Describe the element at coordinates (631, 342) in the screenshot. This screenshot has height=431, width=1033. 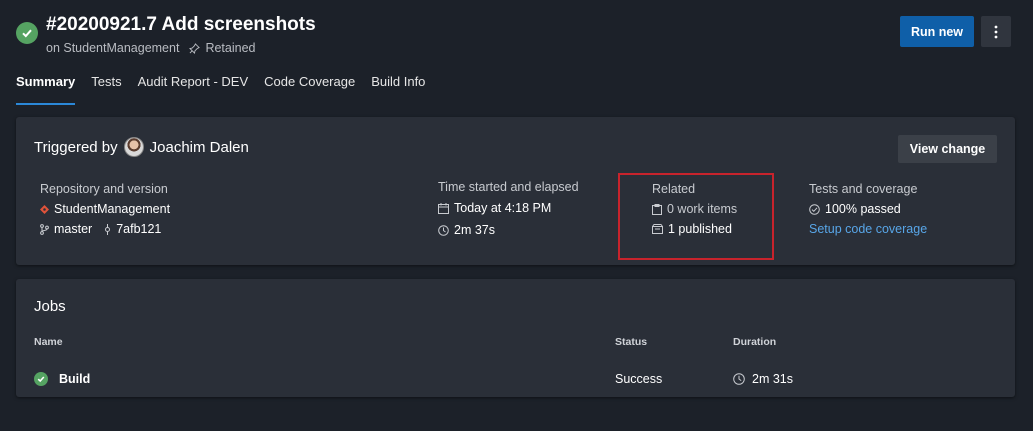
I see `column-header-status: Status` at that location.